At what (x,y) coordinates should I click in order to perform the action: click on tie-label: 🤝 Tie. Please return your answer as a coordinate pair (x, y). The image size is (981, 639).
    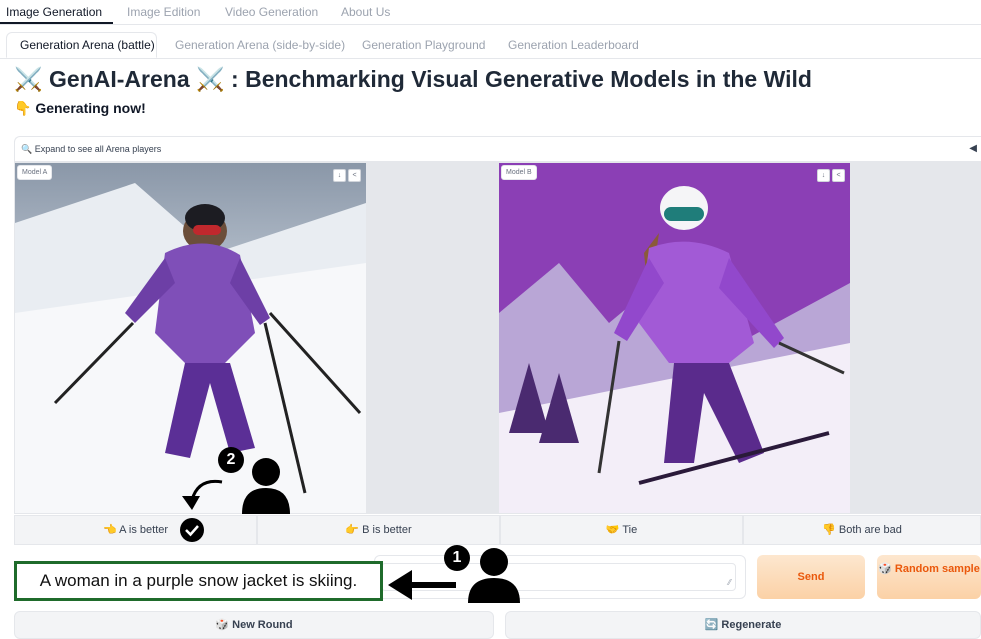
    Looking at the image, I should click on (621, 530).